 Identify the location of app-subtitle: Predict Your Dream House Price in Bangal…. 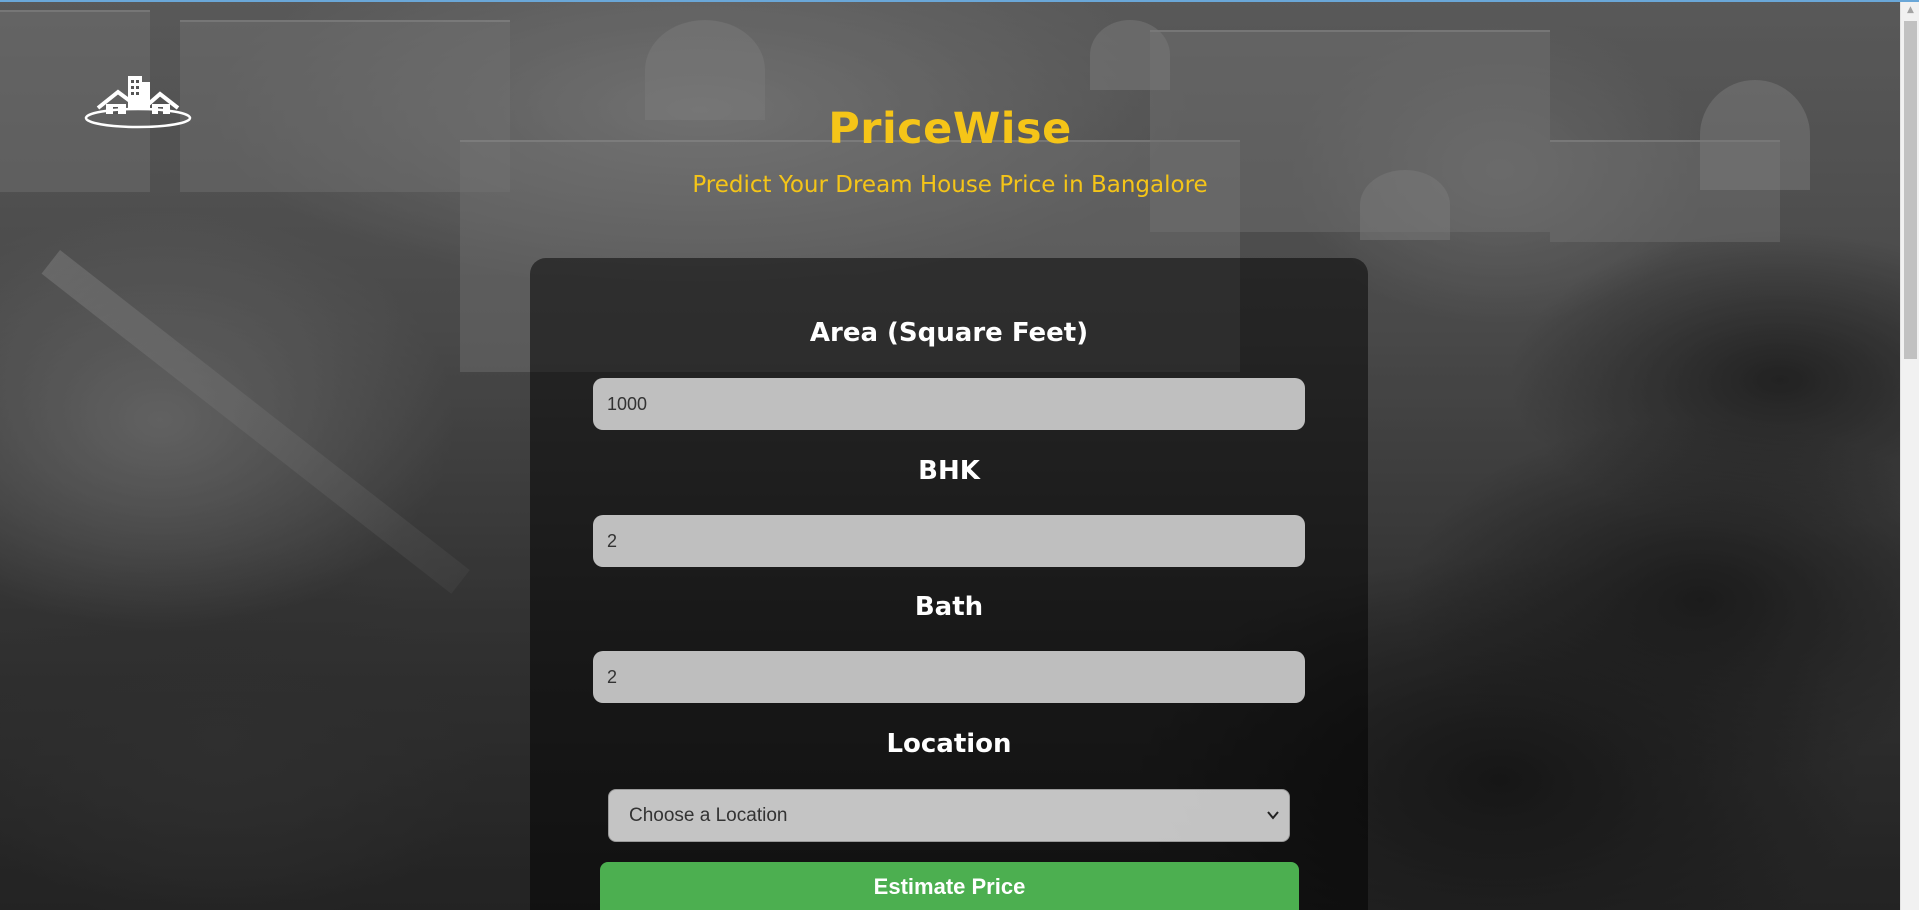
(950, 185).